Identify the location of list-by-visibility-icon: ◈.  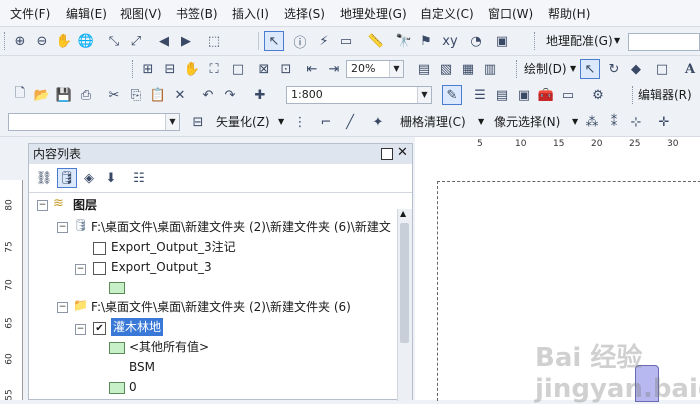
(89, 178).